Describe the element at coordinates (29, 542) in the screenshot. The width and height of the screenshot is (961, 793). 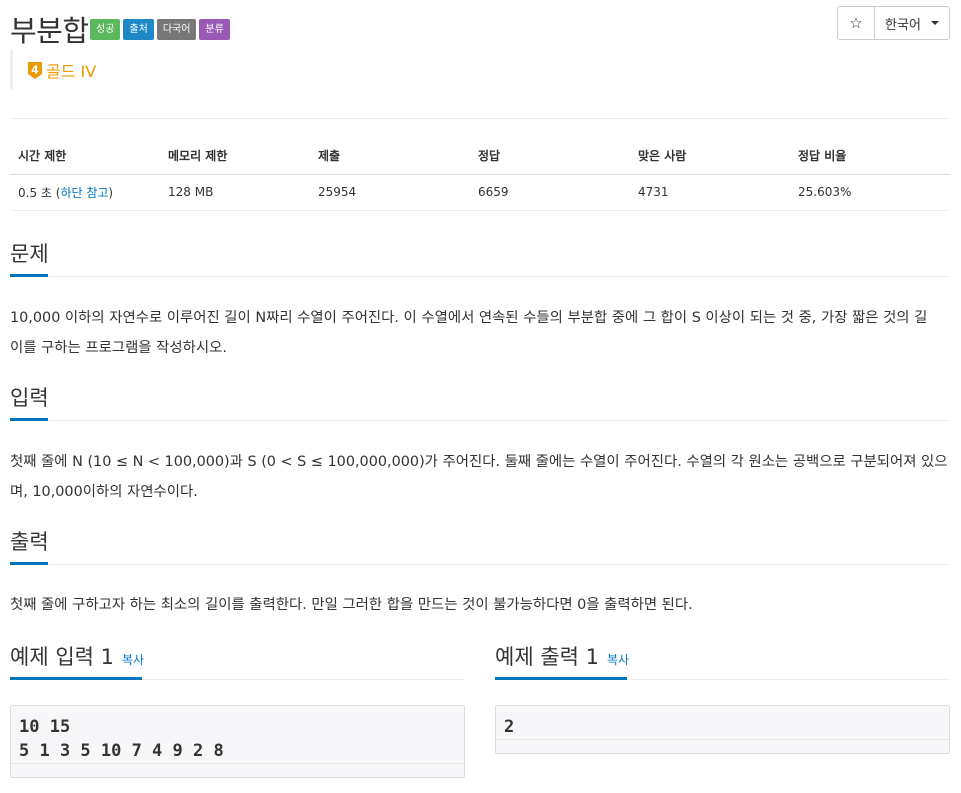
I see `section-title: 출력` at that location.